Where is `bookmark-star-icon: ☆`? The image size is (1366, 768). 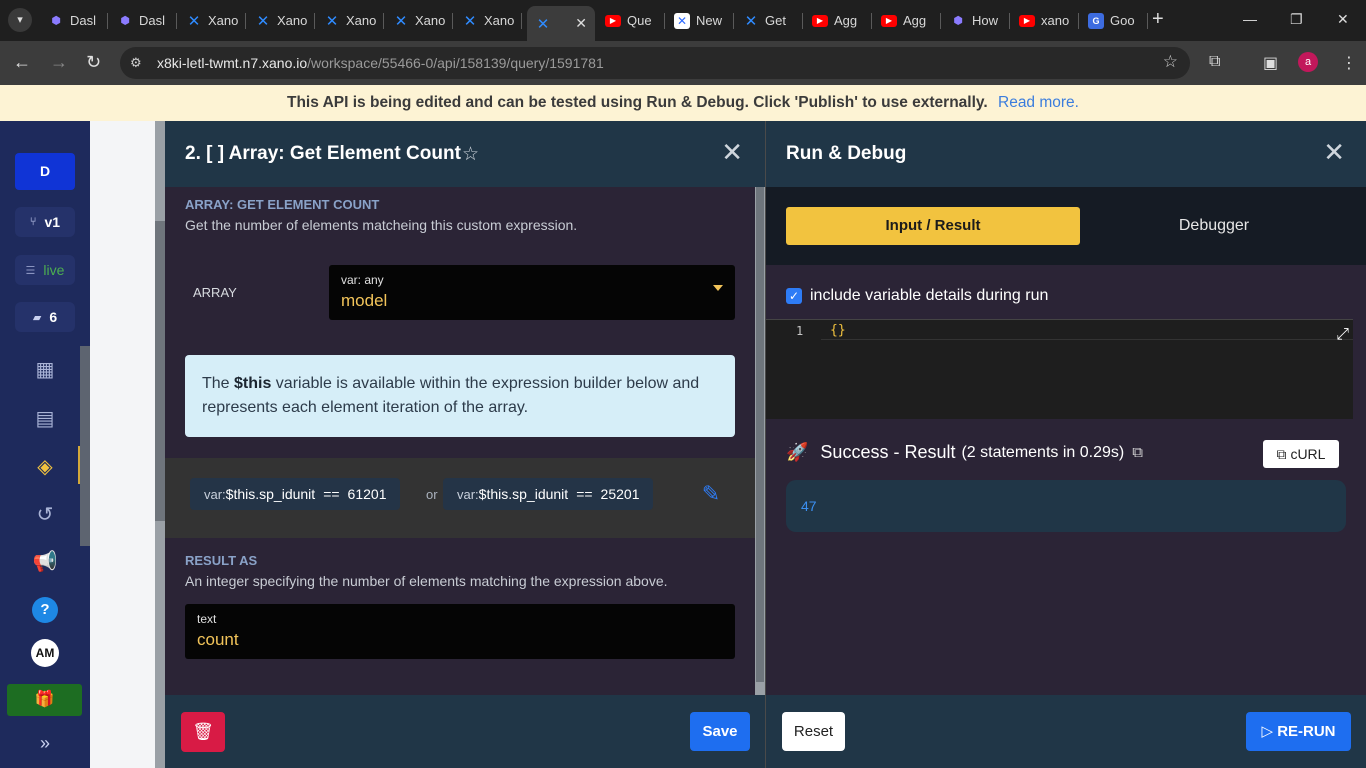
bookmark-star-icon: ☆ is located at coordinates (1170, 62).